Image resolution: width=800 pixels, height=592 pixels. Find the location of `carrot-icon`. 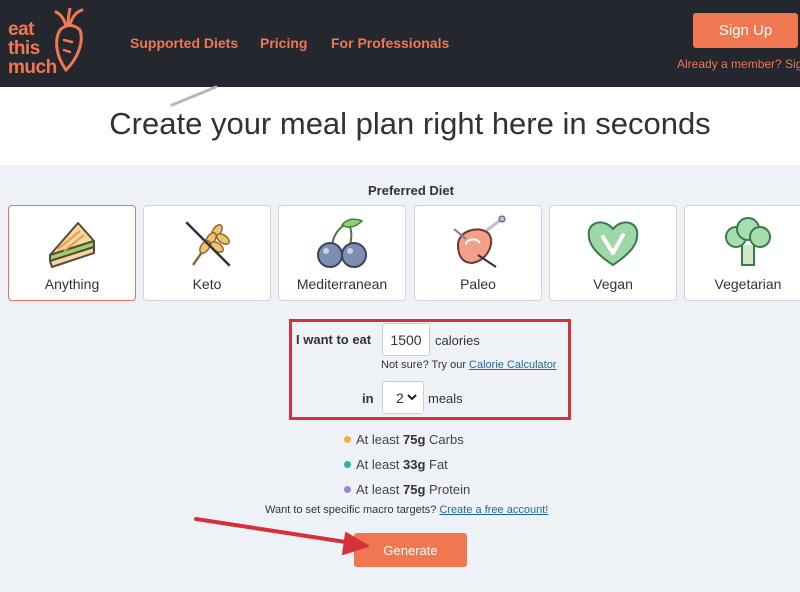

carrot-icon is located at coordinates (69, 40).